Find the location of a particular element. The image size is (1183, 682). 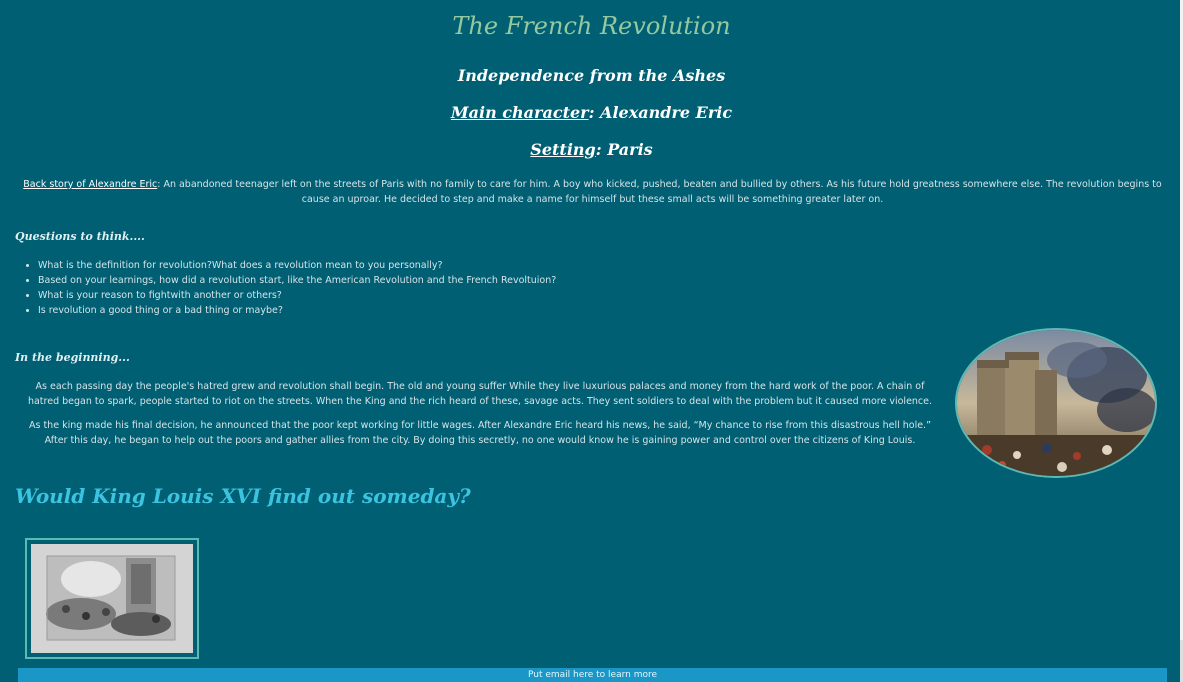

question-heading: Would King Louis XVI find out someday? is located at coordinates (243, 496).